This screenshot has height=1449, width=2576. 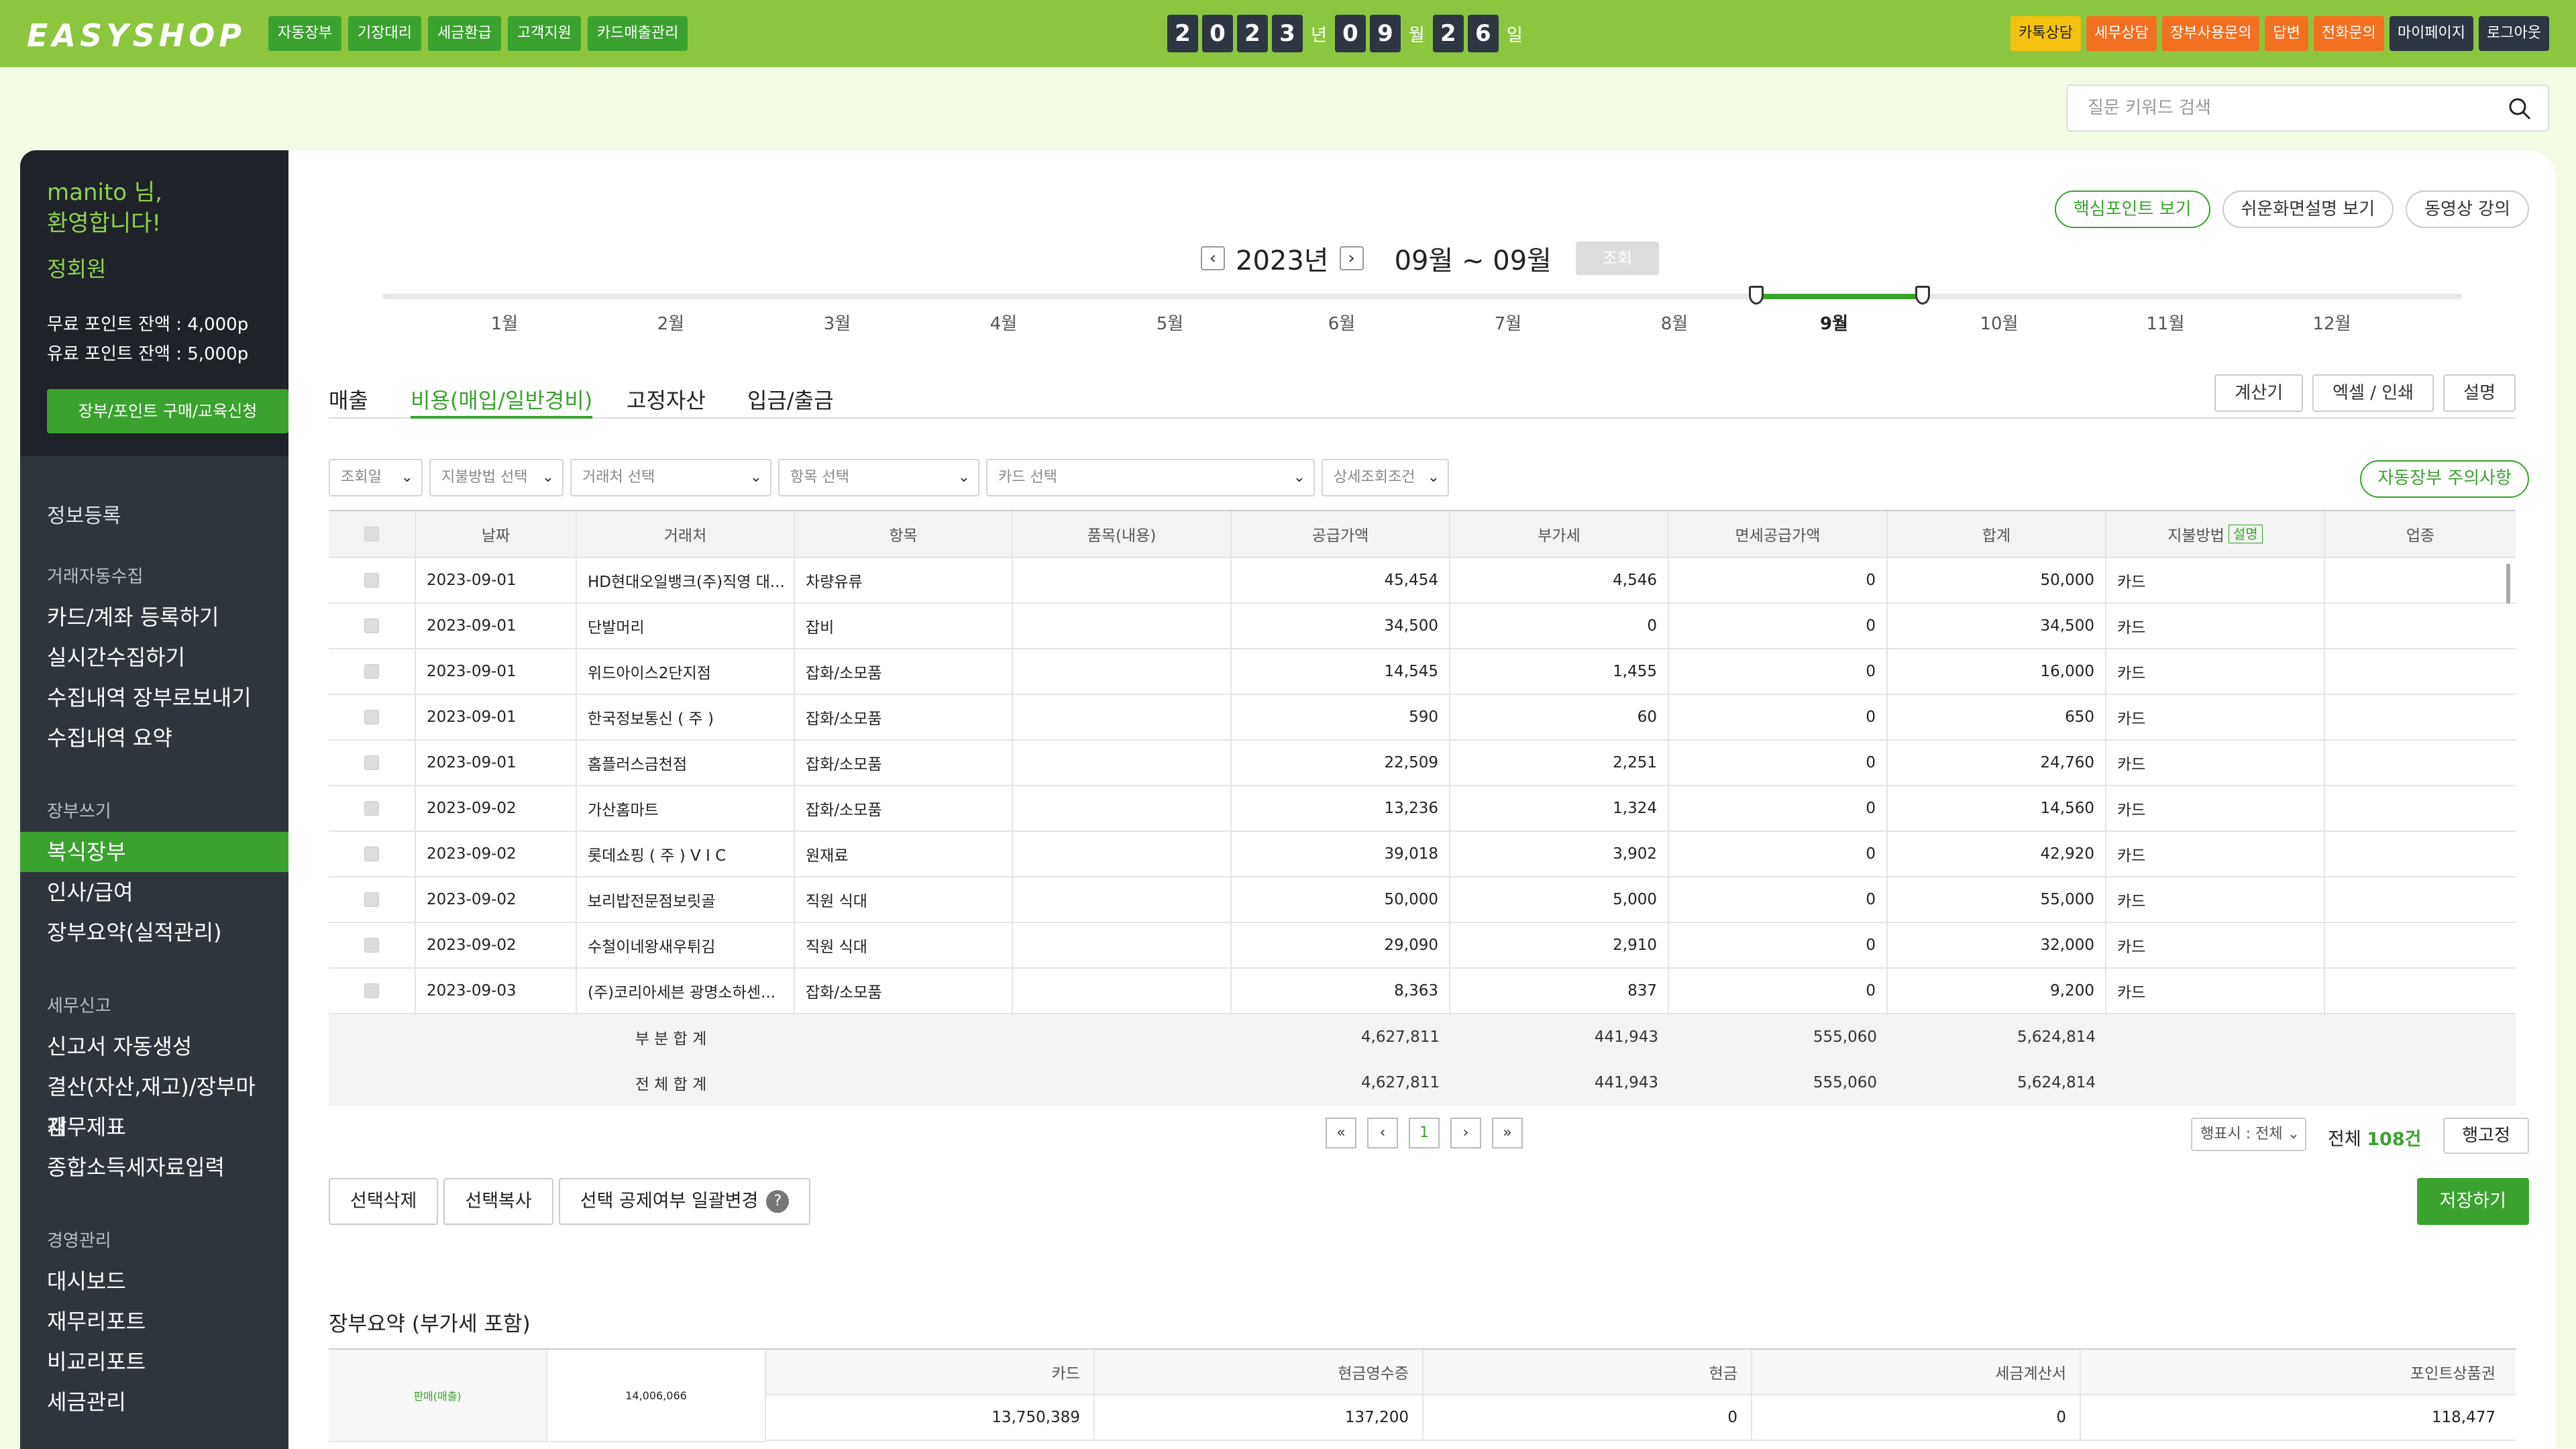 I want to click on table-cell: 34,500, so click(x=1997, y=626).